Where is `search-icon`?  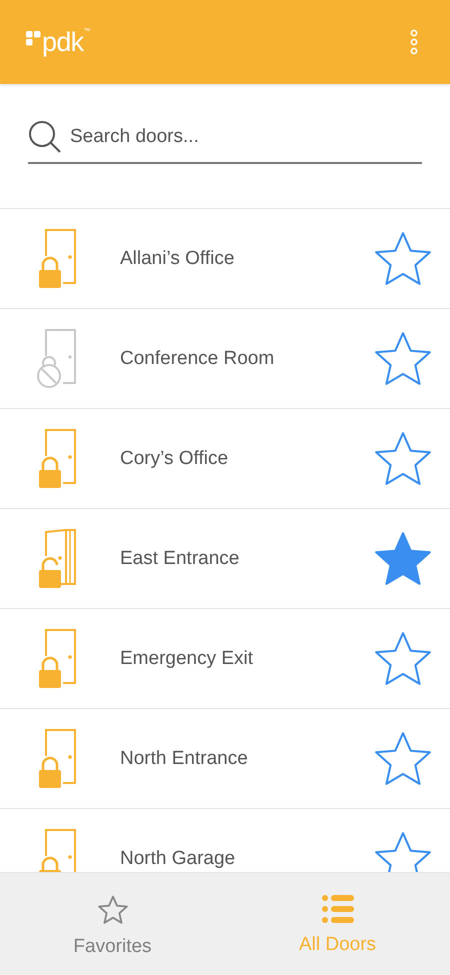
search-icon is located at coordinates (45, 137).